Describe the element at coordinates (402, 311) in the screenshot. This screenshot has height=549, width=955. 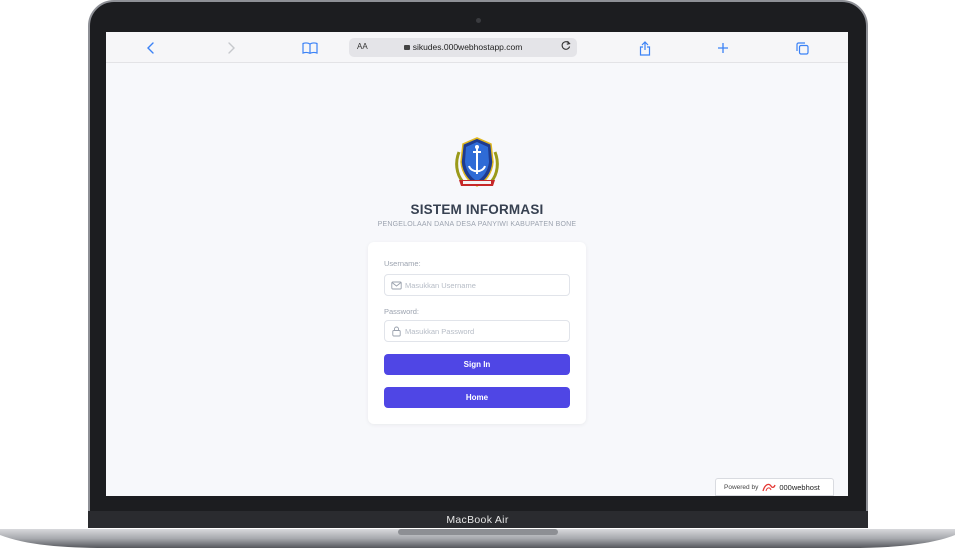
I see `password-label: Password:` at that location.